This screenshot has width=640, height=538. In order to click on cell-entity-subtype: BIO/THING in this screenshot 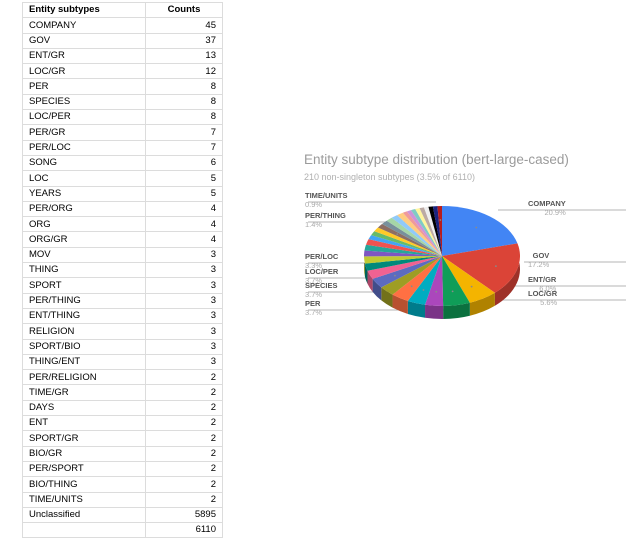, I will do `click(84, 484)`.